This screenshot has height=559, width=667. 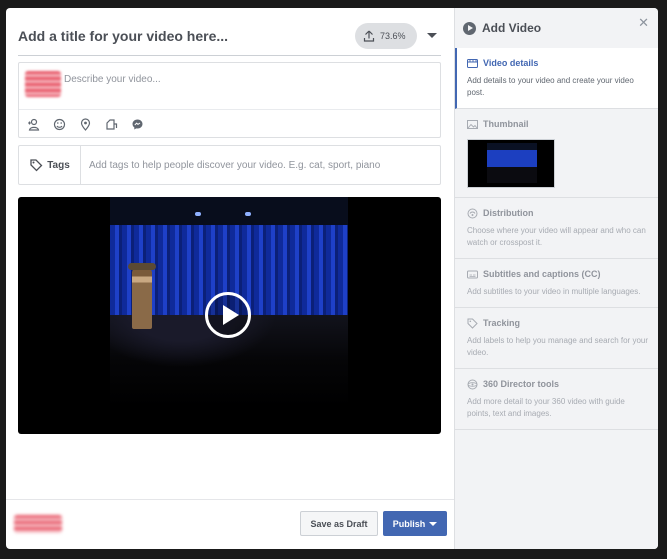 What do you see at coordinates (229, 124) in the screenshot?
I see `description-toolbar` at bounding box center [229, 124].